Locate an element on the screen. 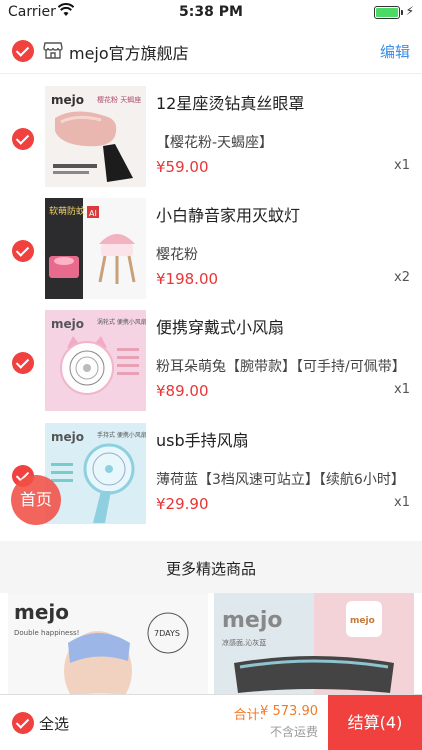  product-thumbnail: mejo 樱花粉 天蝎座 is located at coordinates (95, 136).